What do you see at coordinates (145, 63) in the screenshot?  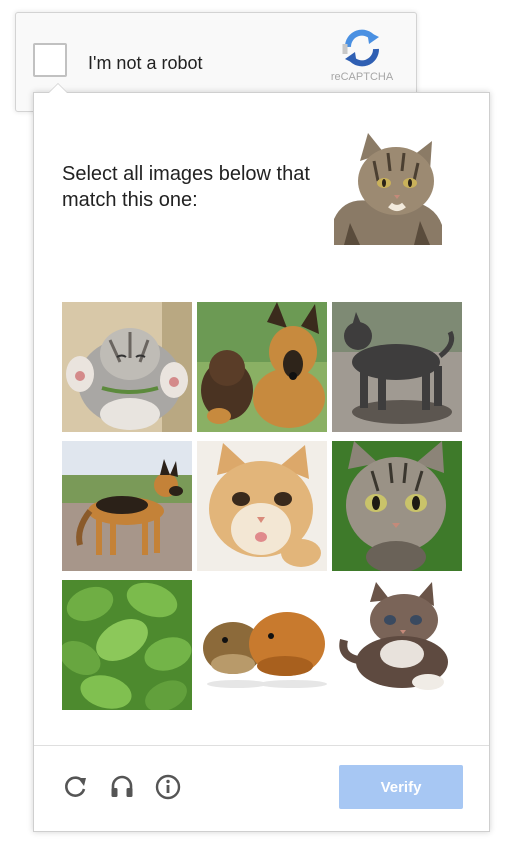 I see `checkbox-label: I'm not a robot` at bounding box center [145, 63].